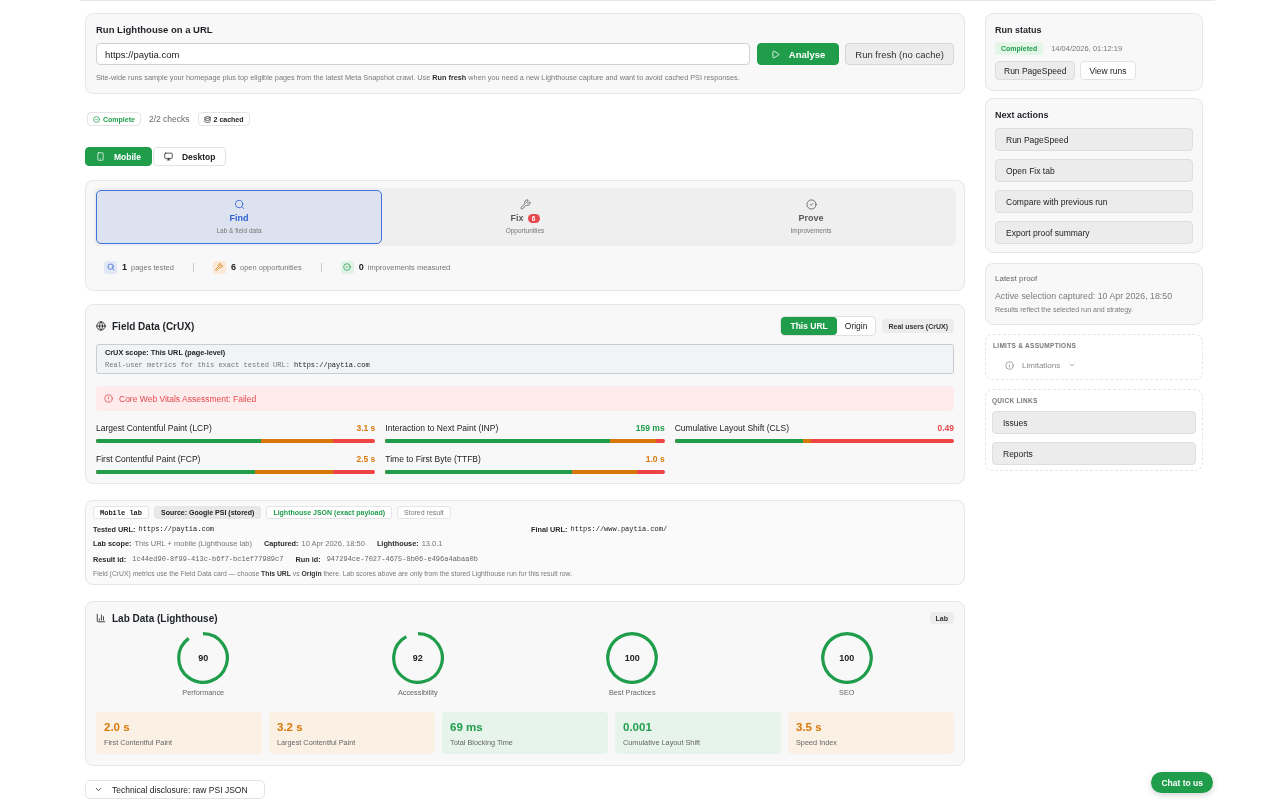  What do you see at coordinates (798, 54) in the screenshot?
I see `analyse-button: Analyse` at bounding box center [798, 54].